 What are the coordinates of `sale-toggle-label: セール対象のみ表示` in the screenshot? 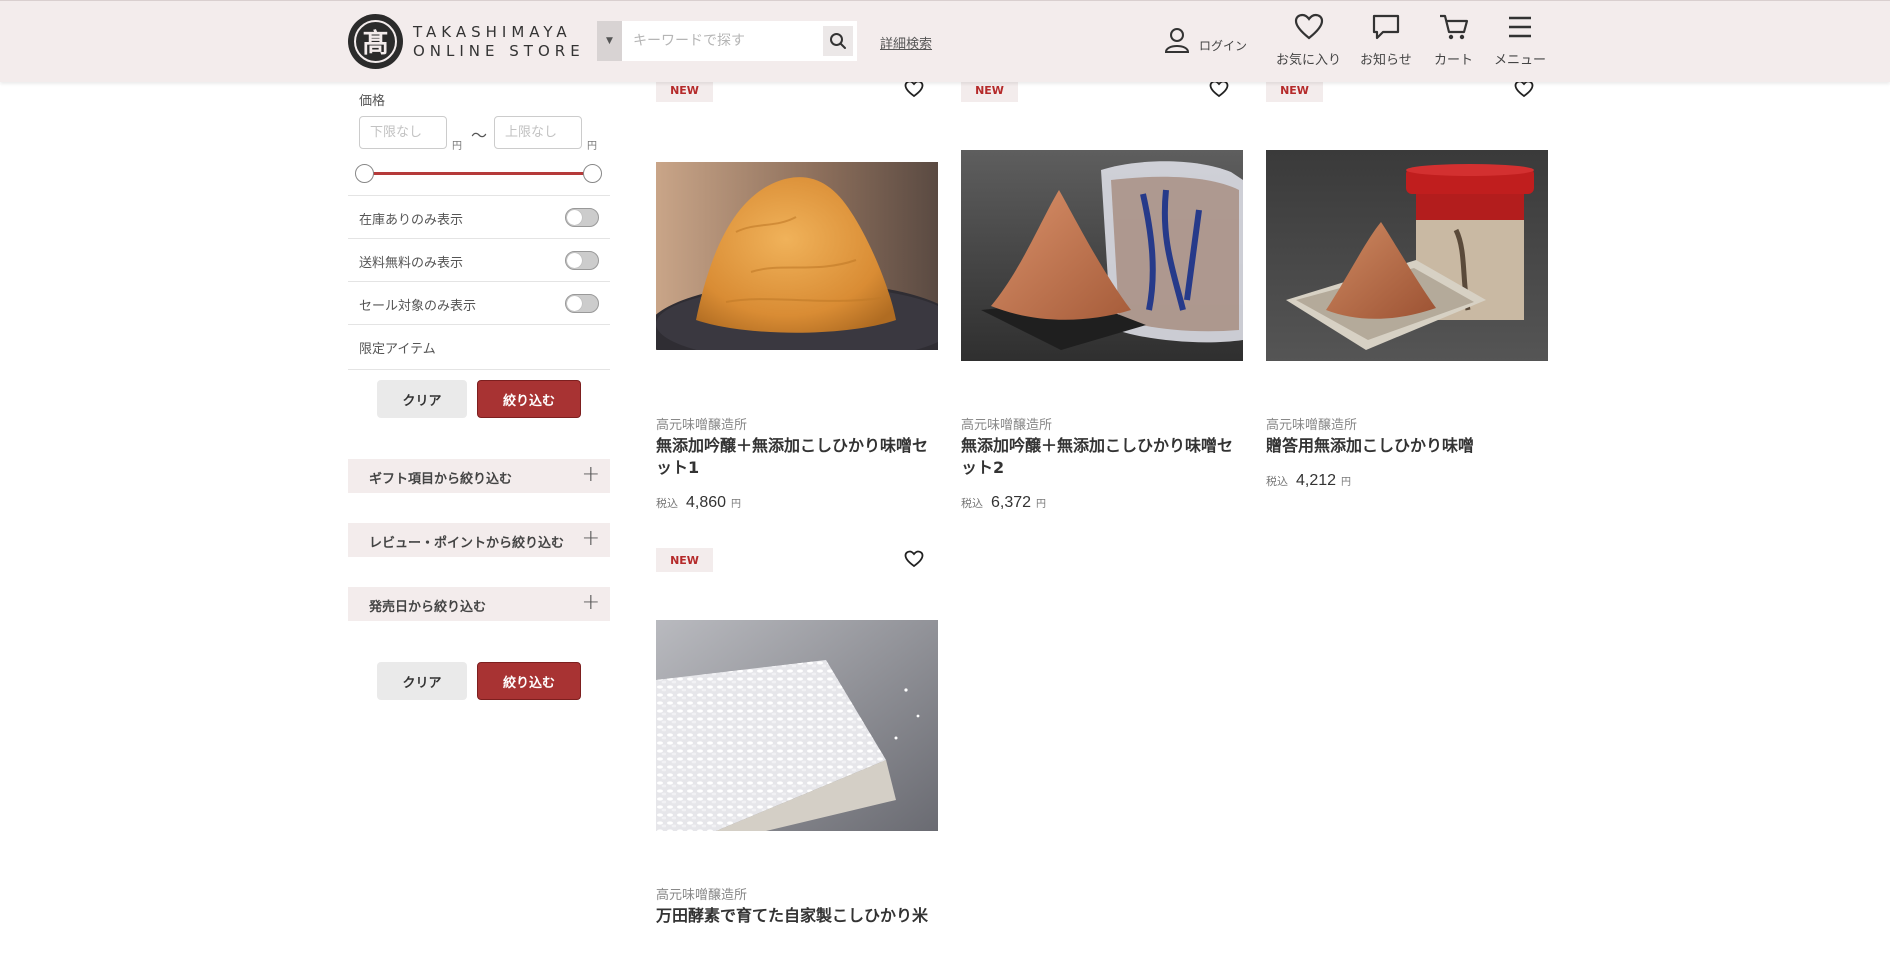 It's located at (418, 306).